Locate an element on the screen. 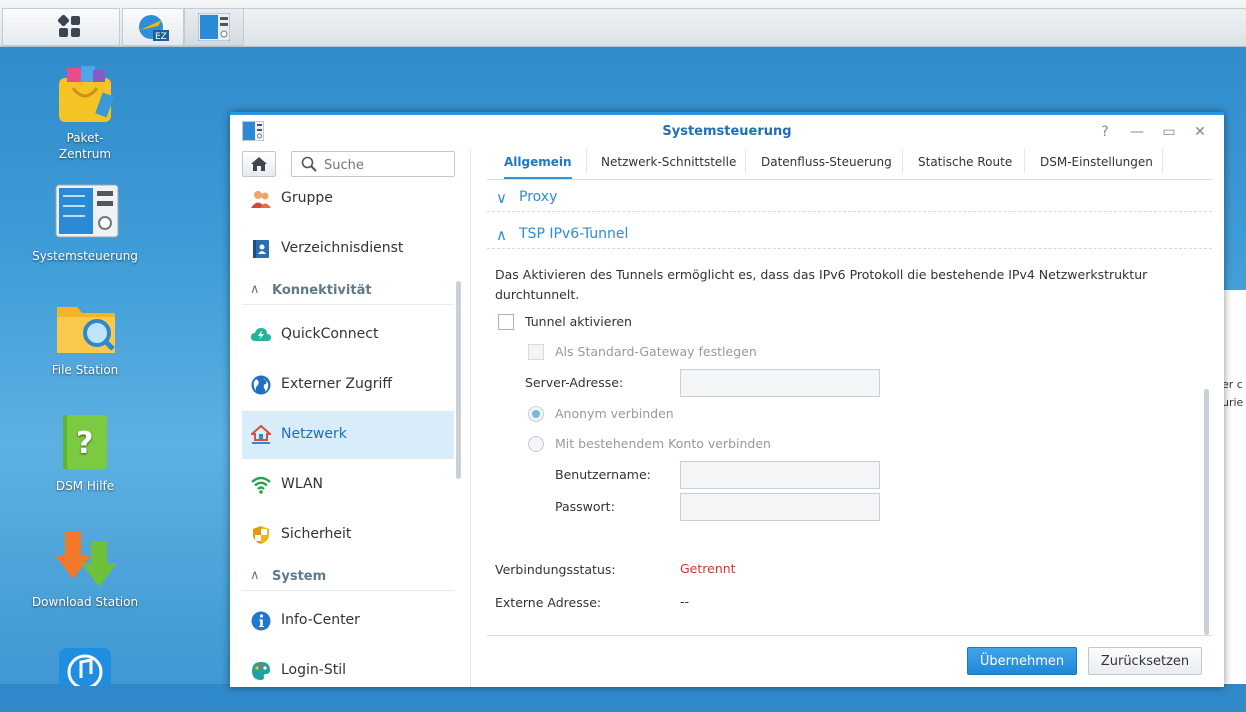 This screenshot has height=712, width=1246. sidebar-item-label: Netzwerk is located at coordinates (314, 434).